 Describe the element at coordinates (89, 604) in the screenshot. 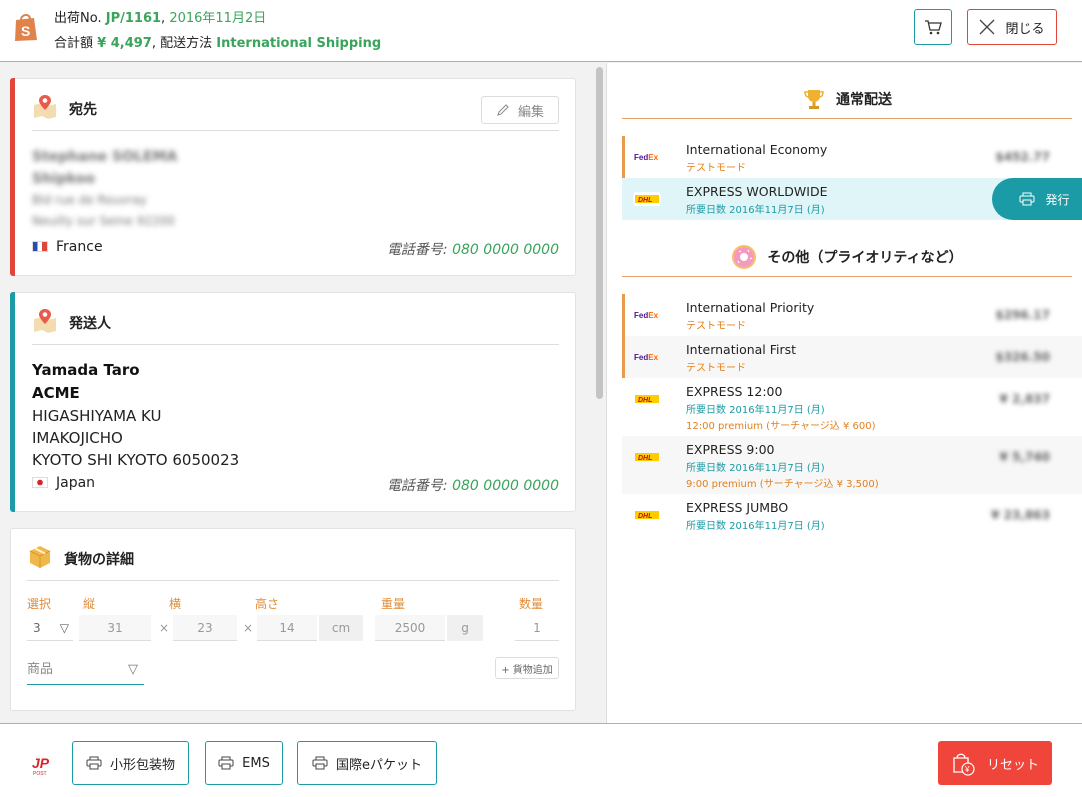

I see `label-length: 縦` at that location.